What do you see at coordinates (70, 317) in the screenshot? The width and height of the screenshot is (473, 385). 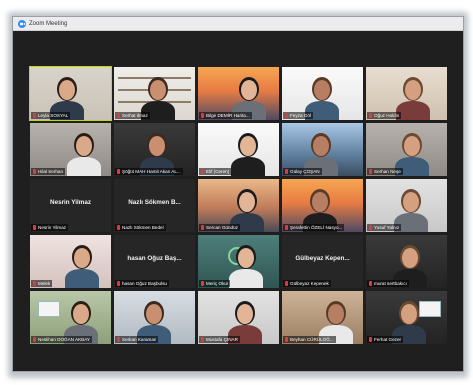 I see `participant-tile: Neslihan DOĞAN AKBAY` at bounding box center [70, 317].